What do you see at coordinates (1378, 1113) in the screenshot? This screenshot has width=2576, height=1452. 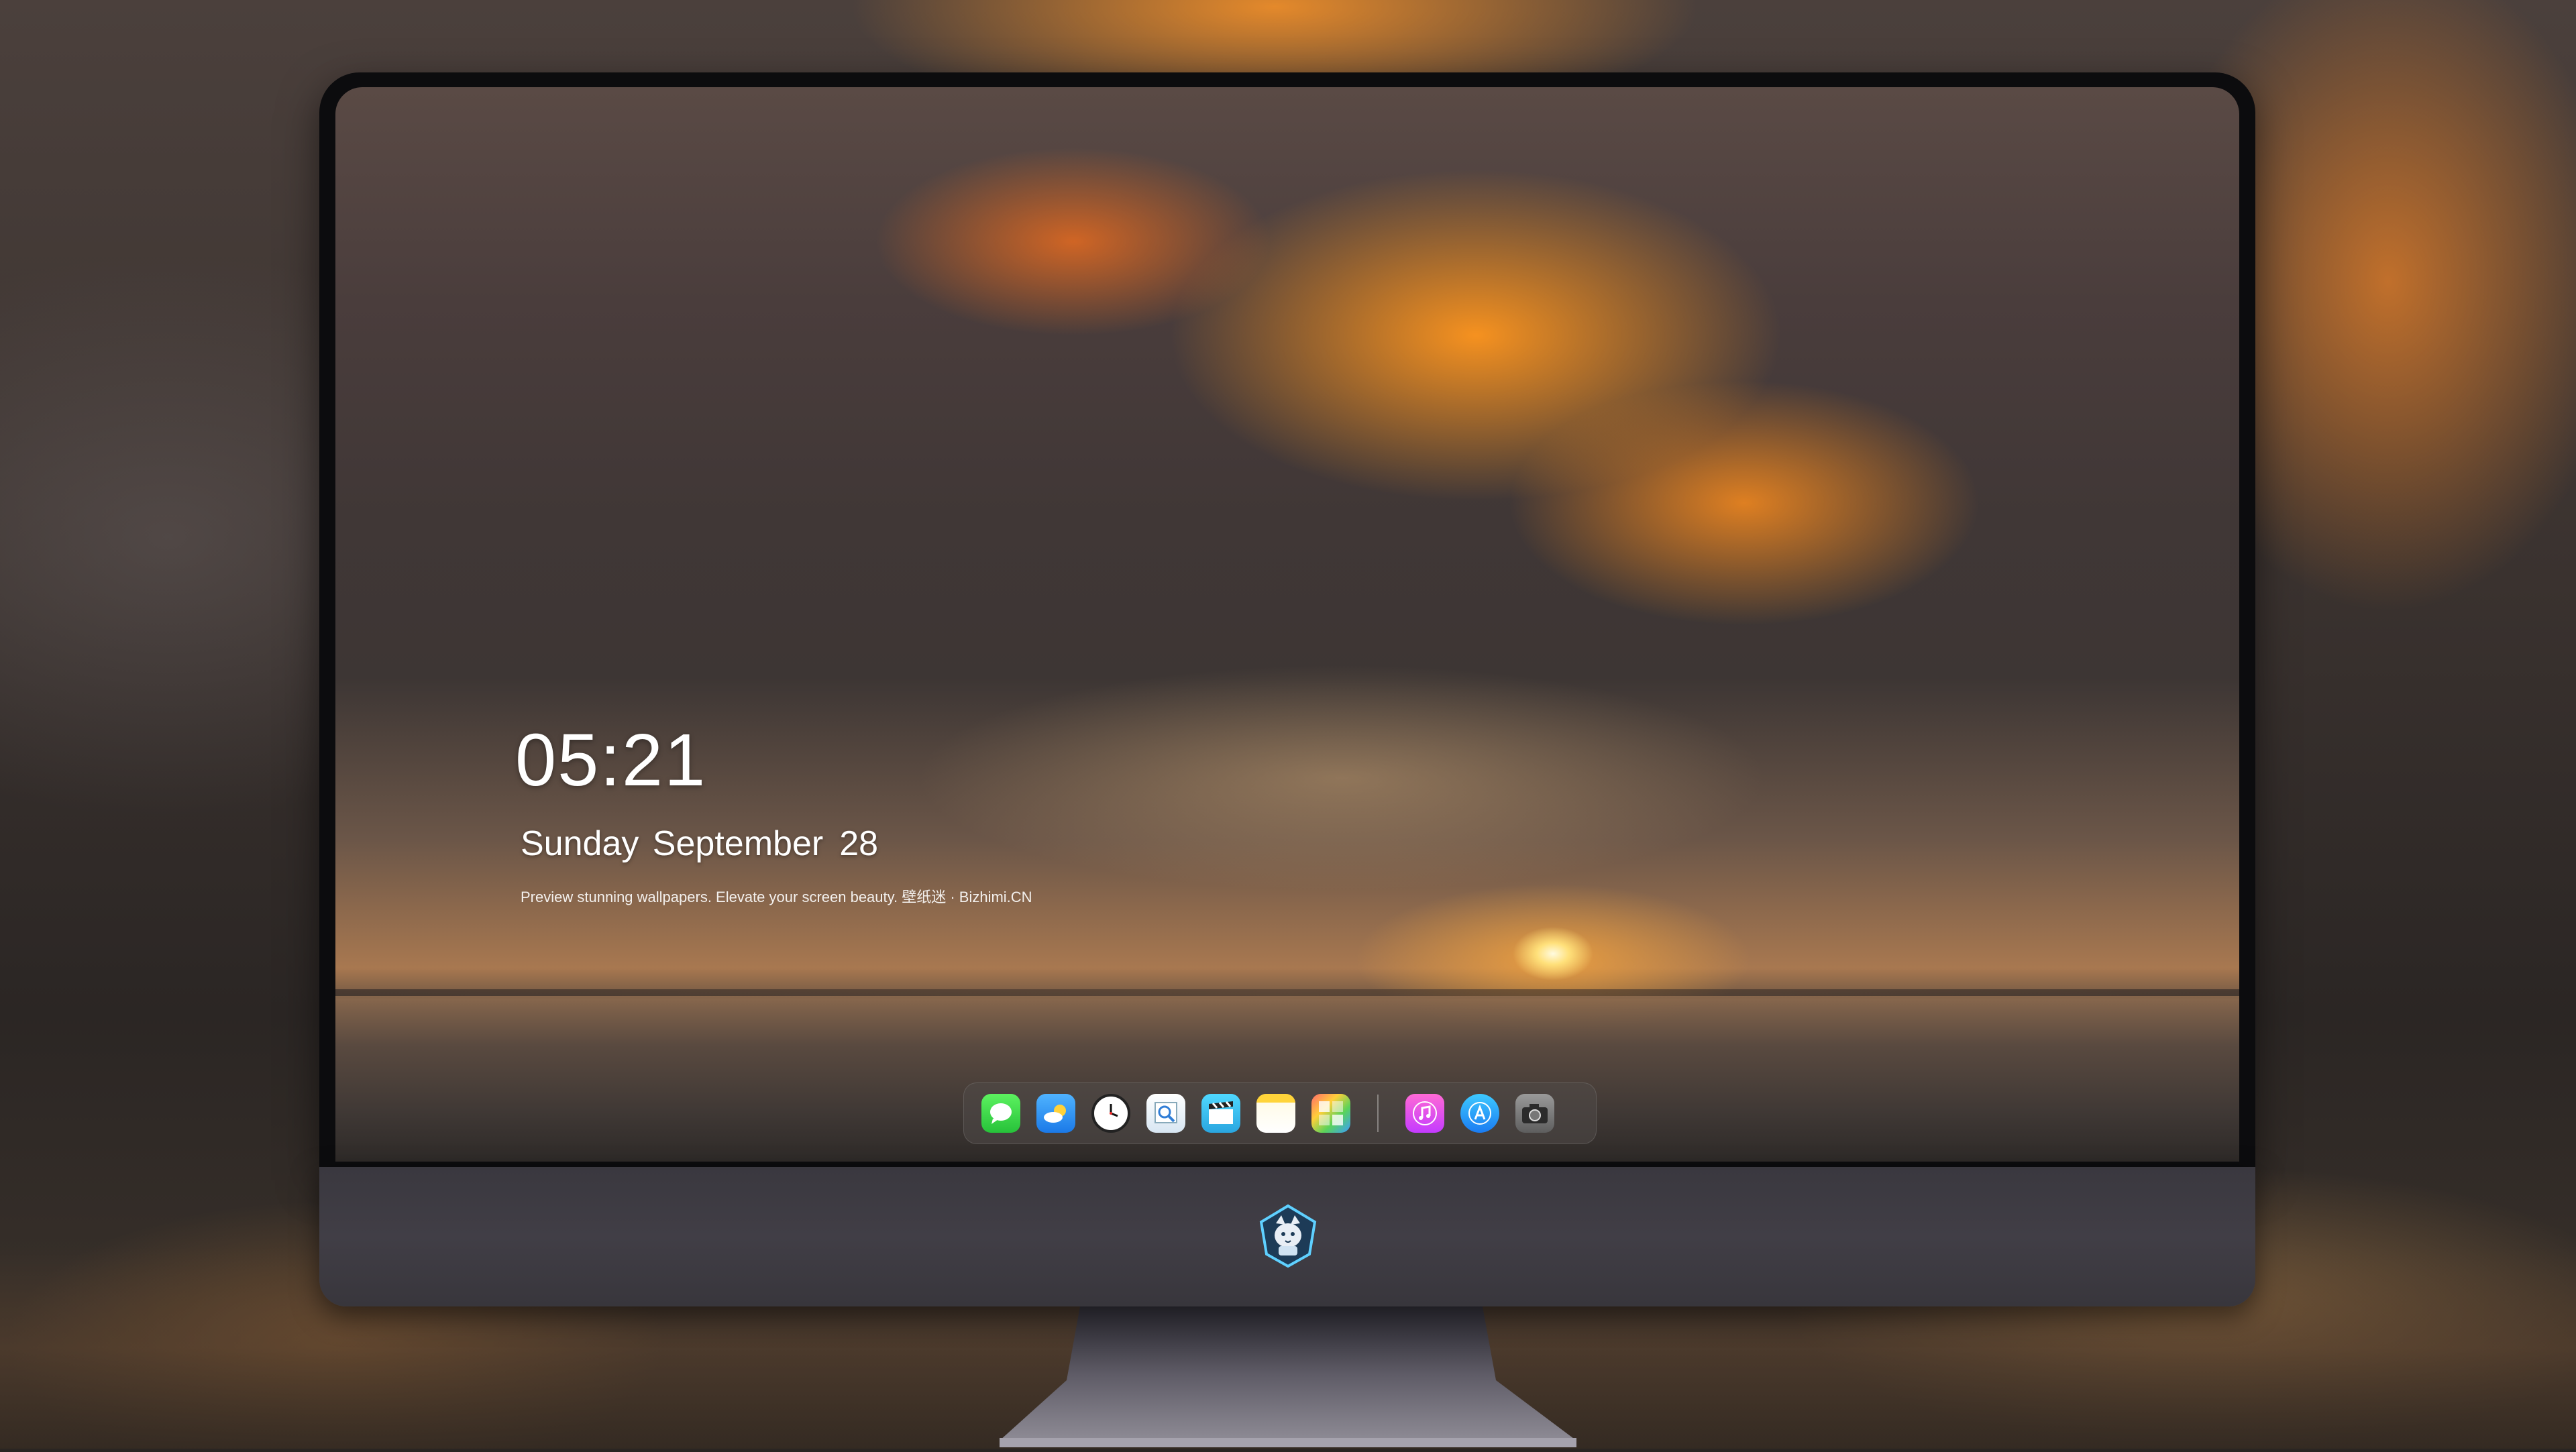 I see `dock-separator` at bounding box center [1378, 1113].